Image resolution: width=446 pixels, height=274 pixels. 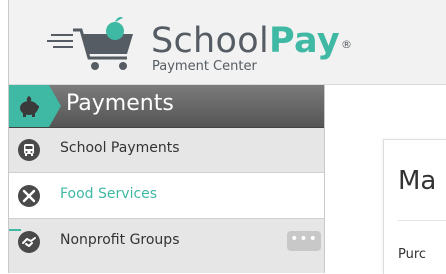 What do you see at coordinates (304, 41) in the screenshot?
I see `brand-pay: Pay` at bounding box center [304, 41].